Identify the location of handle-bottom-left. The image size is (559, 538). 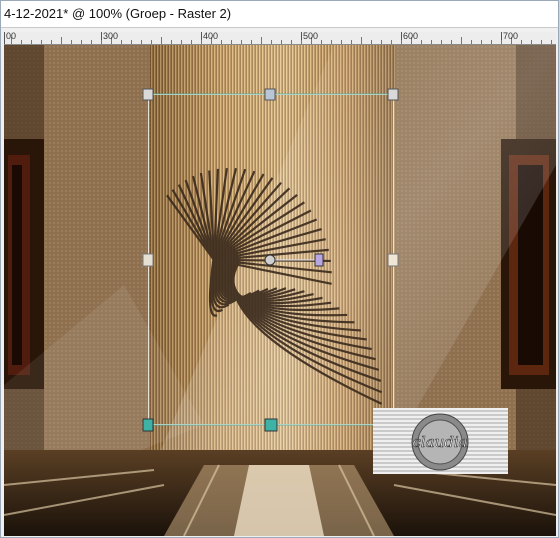
(148, 425).